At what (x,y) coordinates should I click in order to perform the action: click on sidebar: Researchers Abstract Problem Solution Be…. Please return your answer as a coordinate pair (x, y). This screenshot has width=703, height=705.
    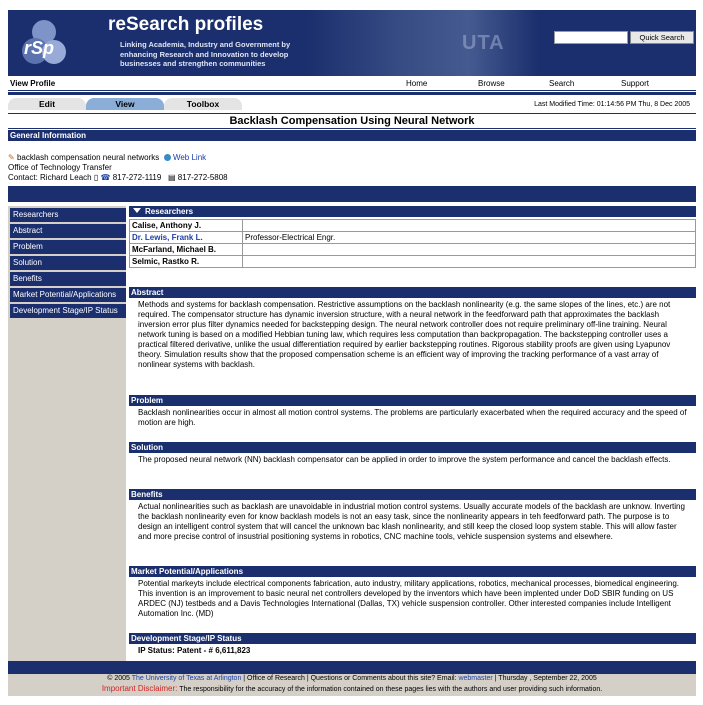
    Looking at the image, I should click on (67, 433).